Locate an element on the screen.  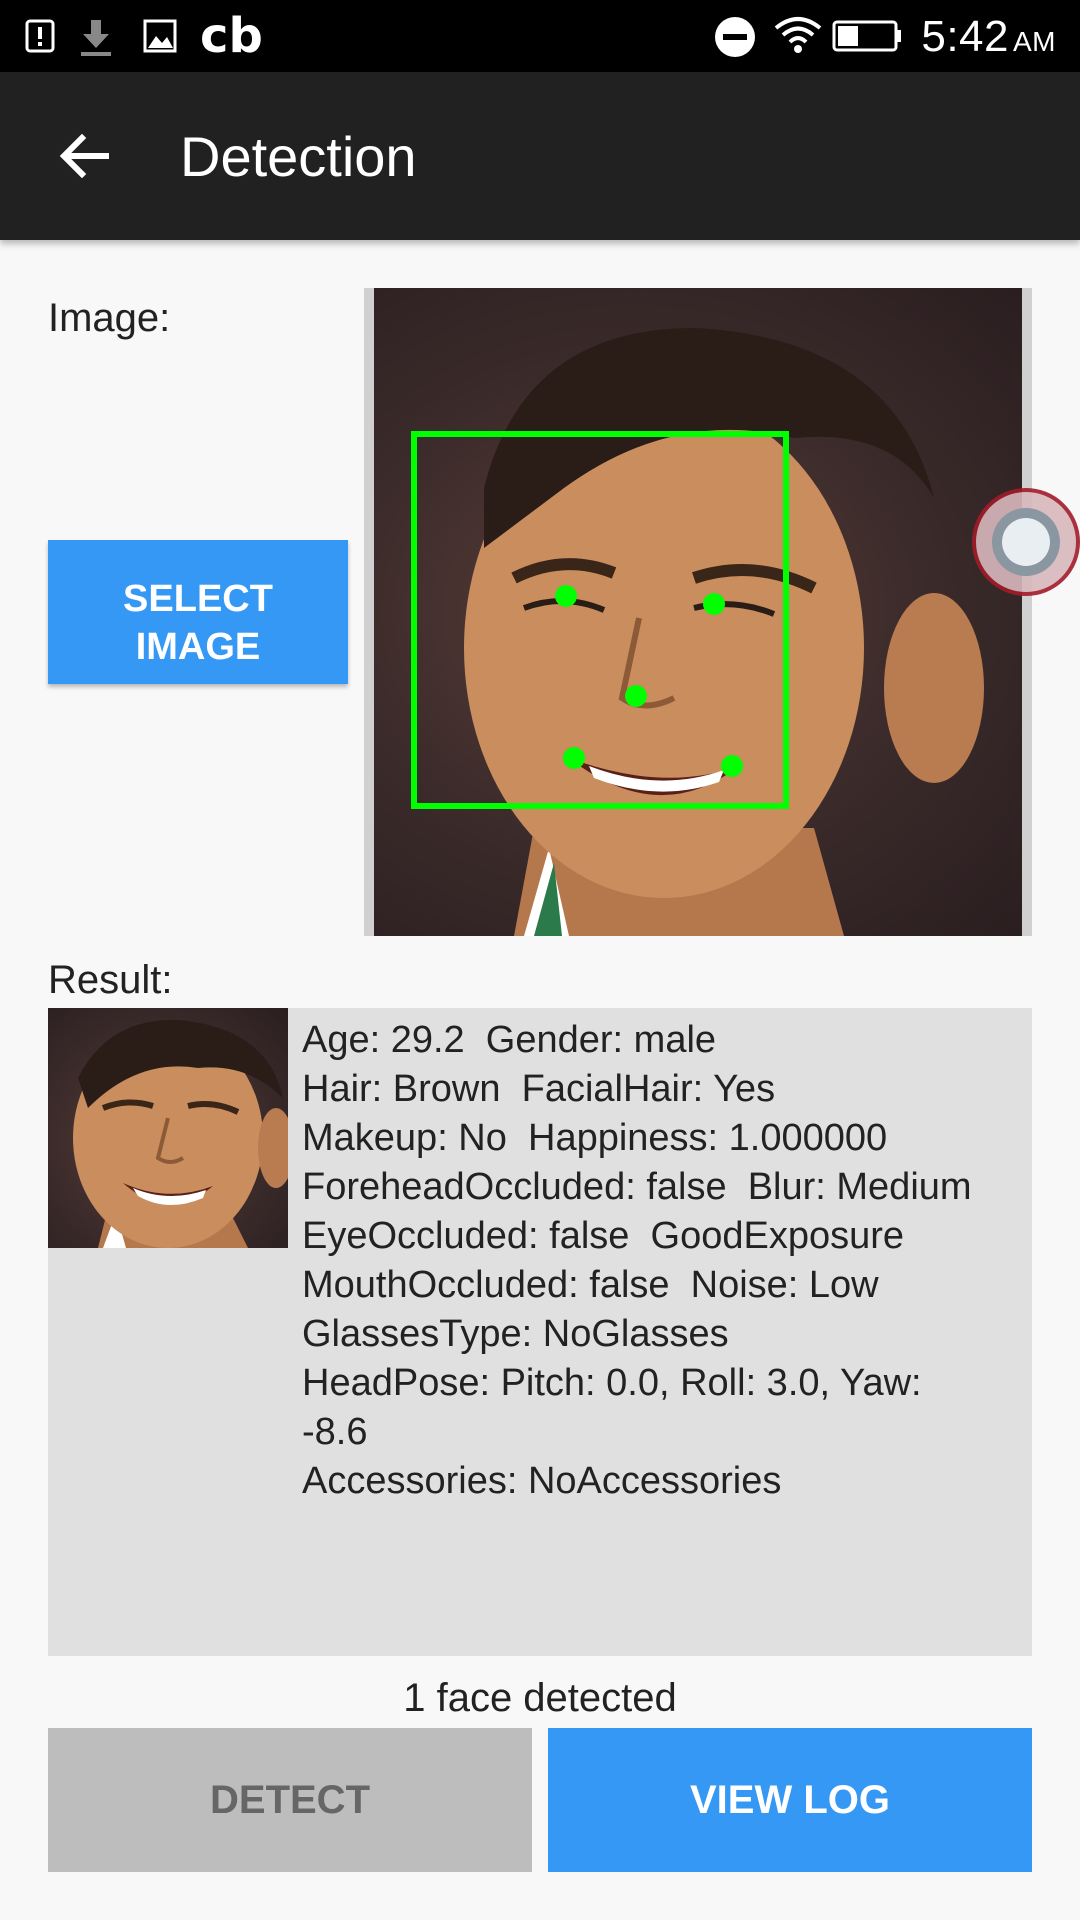
result-line: ForeheadOccluded: false Blur: Medium is located at coordinates (637, 1187).